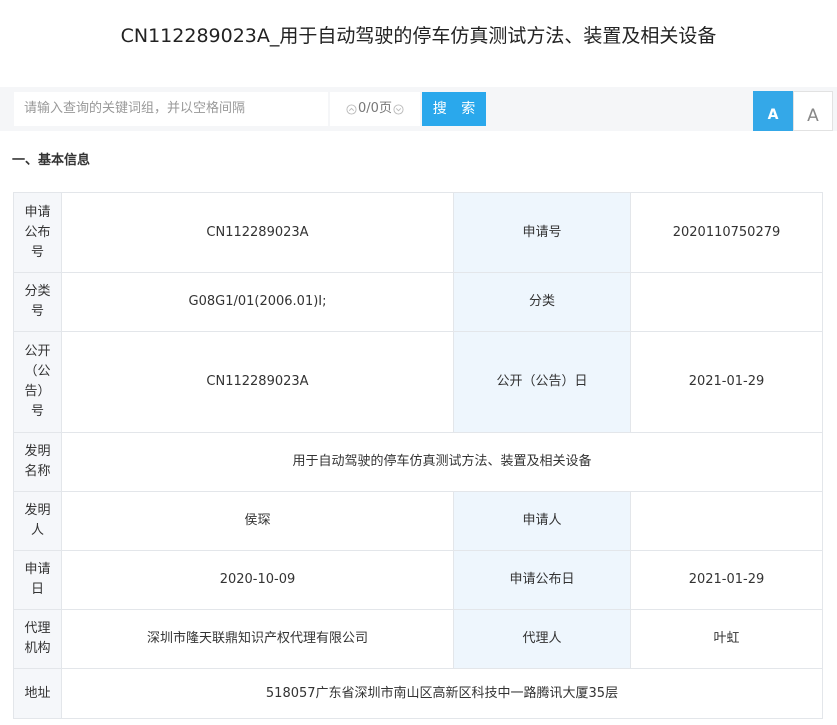  I want to click on field-value: 2020110750279, so click(726, 232).